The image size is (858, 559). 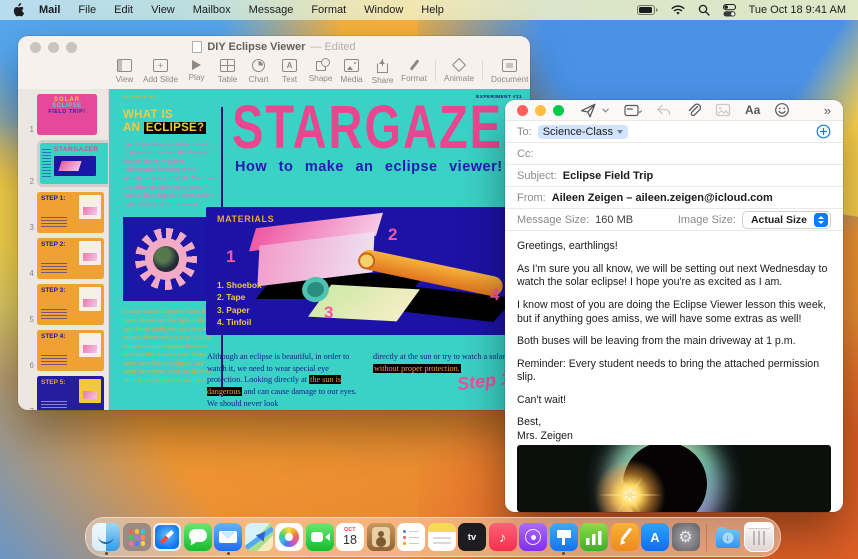 I want to click on share-button: Share, so click(x=382, y=72).